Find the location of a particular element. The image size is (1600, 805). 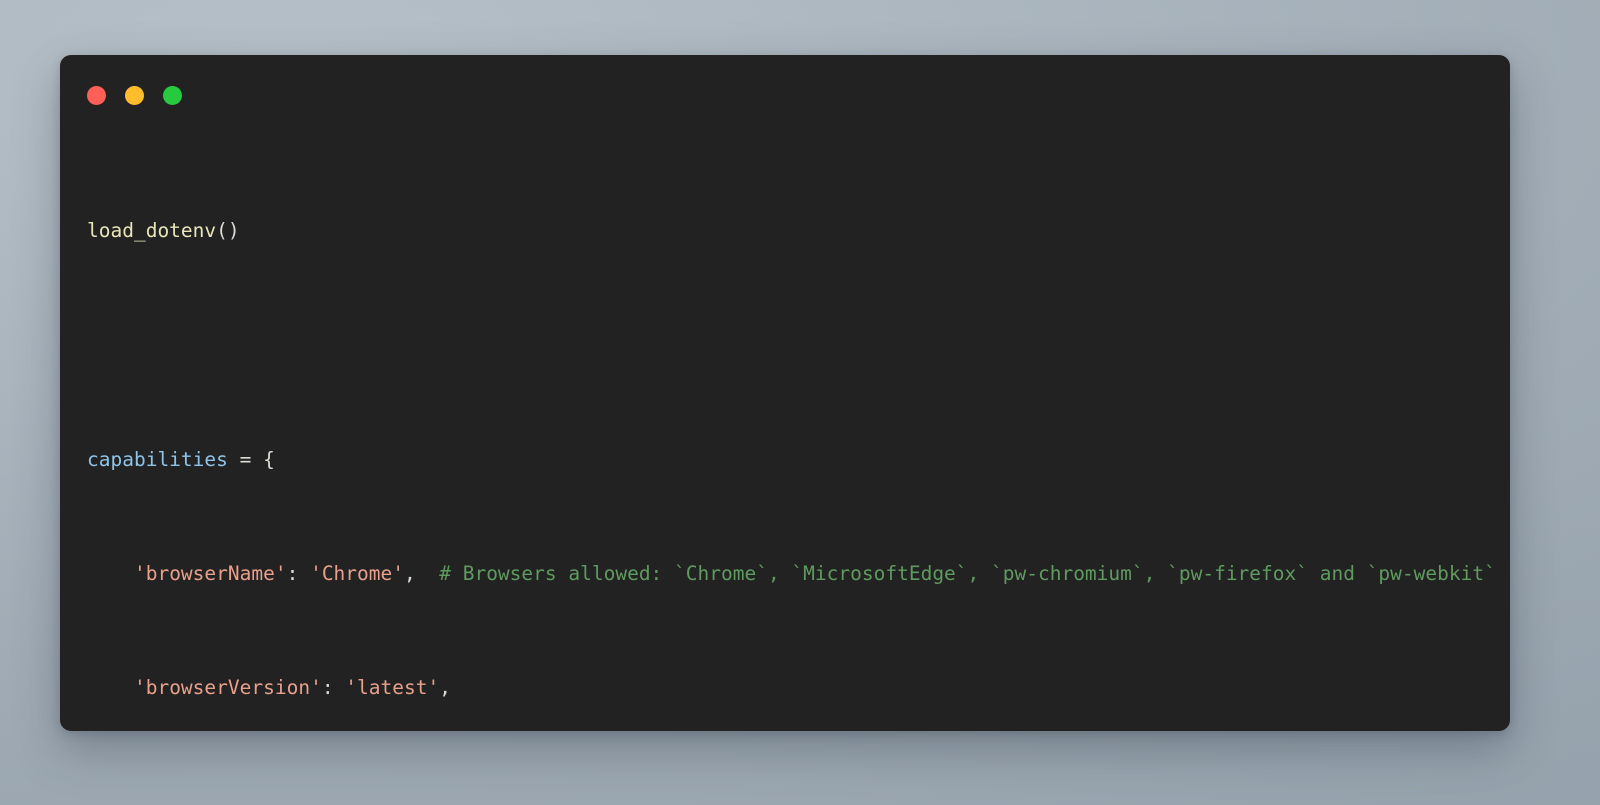

window-title-bar is located at coordinates (134, 95).